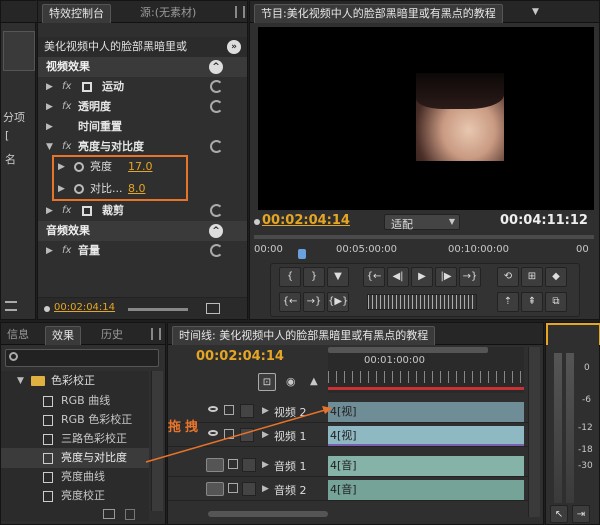  Describe the element at coordinates (338, 302) in the screenshot. I see `play-in-out-button: {▶}` at that location.